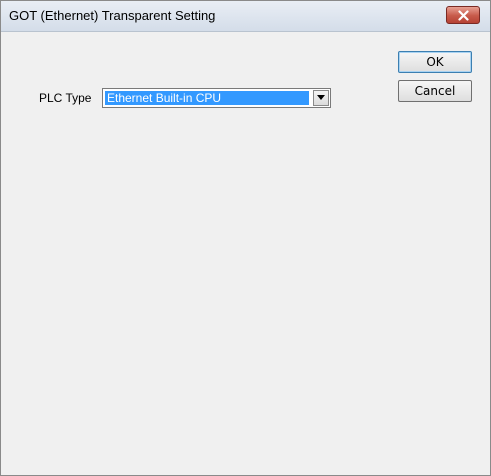 The height and width of the screenshot is (476, 491). What do you see at coordinates (435, 62) in the screenshot?
I see `ok-button: OK` at bounding box center [435, 62].